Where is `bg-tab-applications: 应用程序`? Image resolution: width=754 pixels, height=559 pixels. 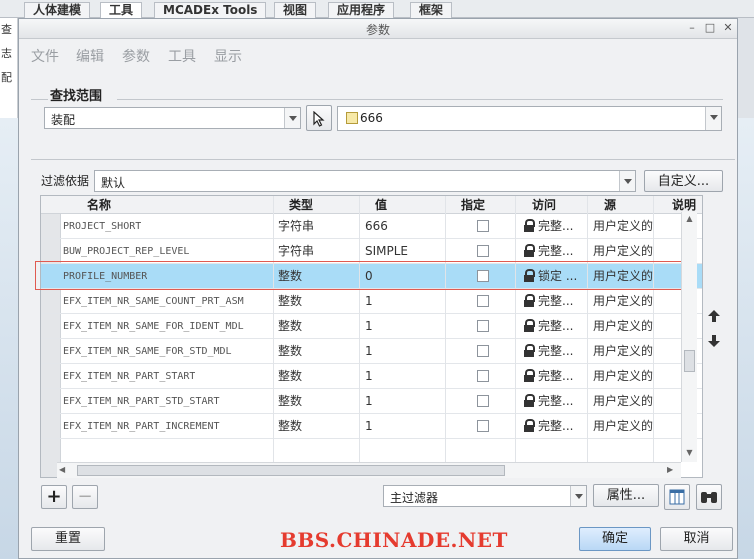 bg-tab-applications: 应用程序 is located at coordinates (361, 10).